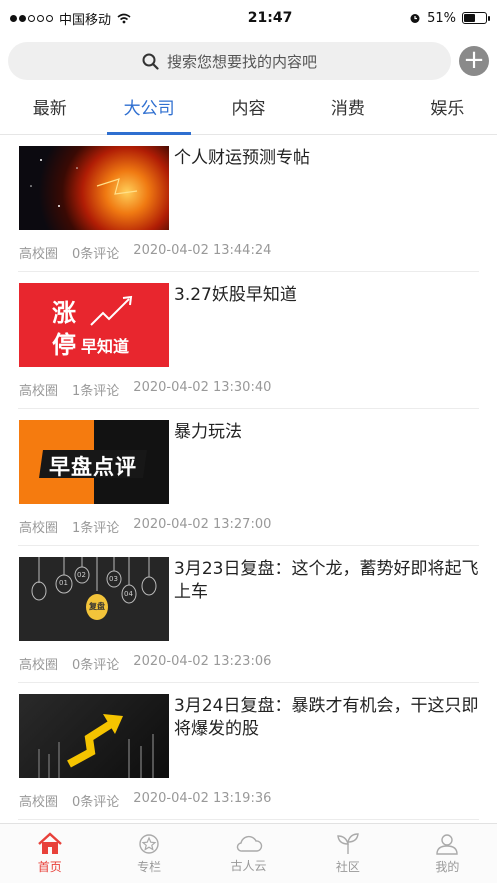 The width and height of the screenshot is (497, 883). I want to click on article-meta: 高校圈 1条评论 2020-04-02 13:30:40, so click(145, 389).